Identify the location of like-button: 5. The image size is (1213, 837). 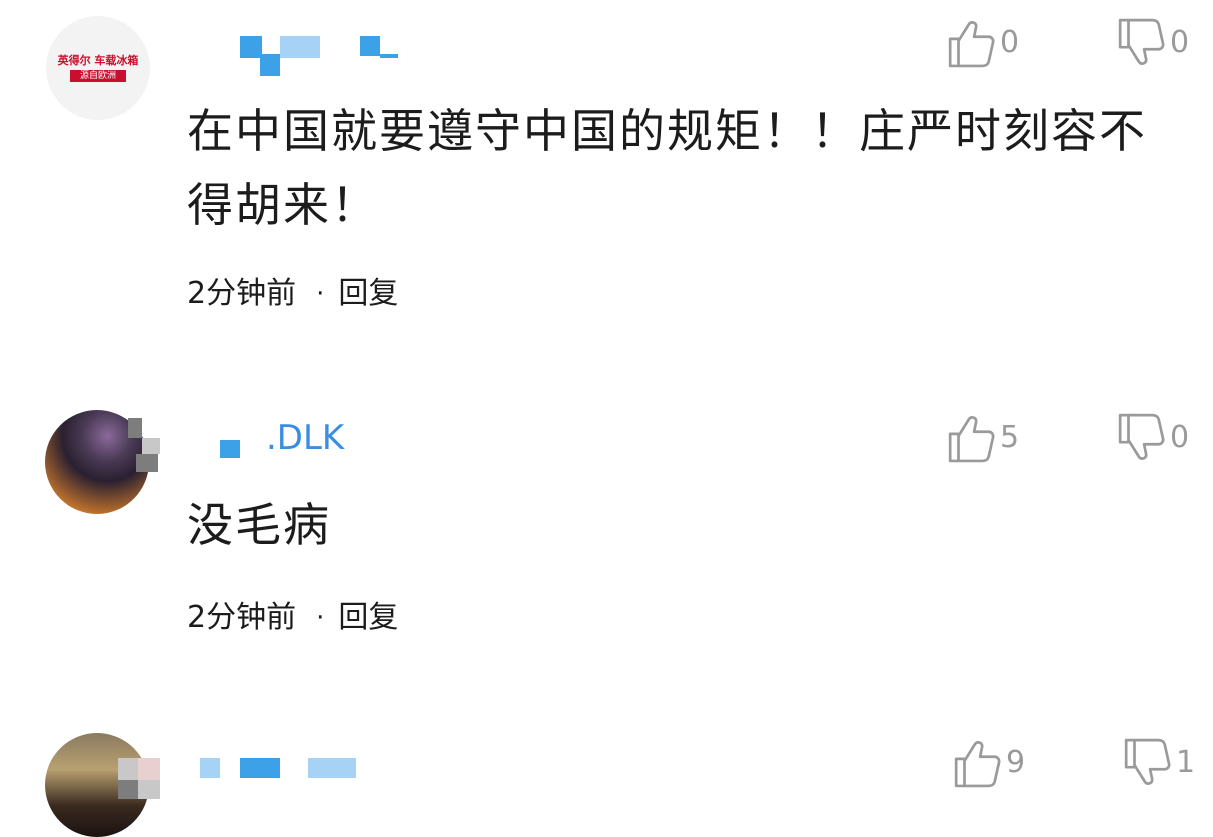
(982, 438).